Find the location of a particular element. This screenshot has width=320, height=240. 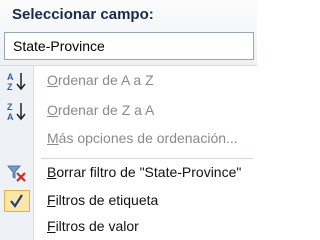

label-filters-menu-item: Filtros de etiqueta is located at coordinates (128, 201).